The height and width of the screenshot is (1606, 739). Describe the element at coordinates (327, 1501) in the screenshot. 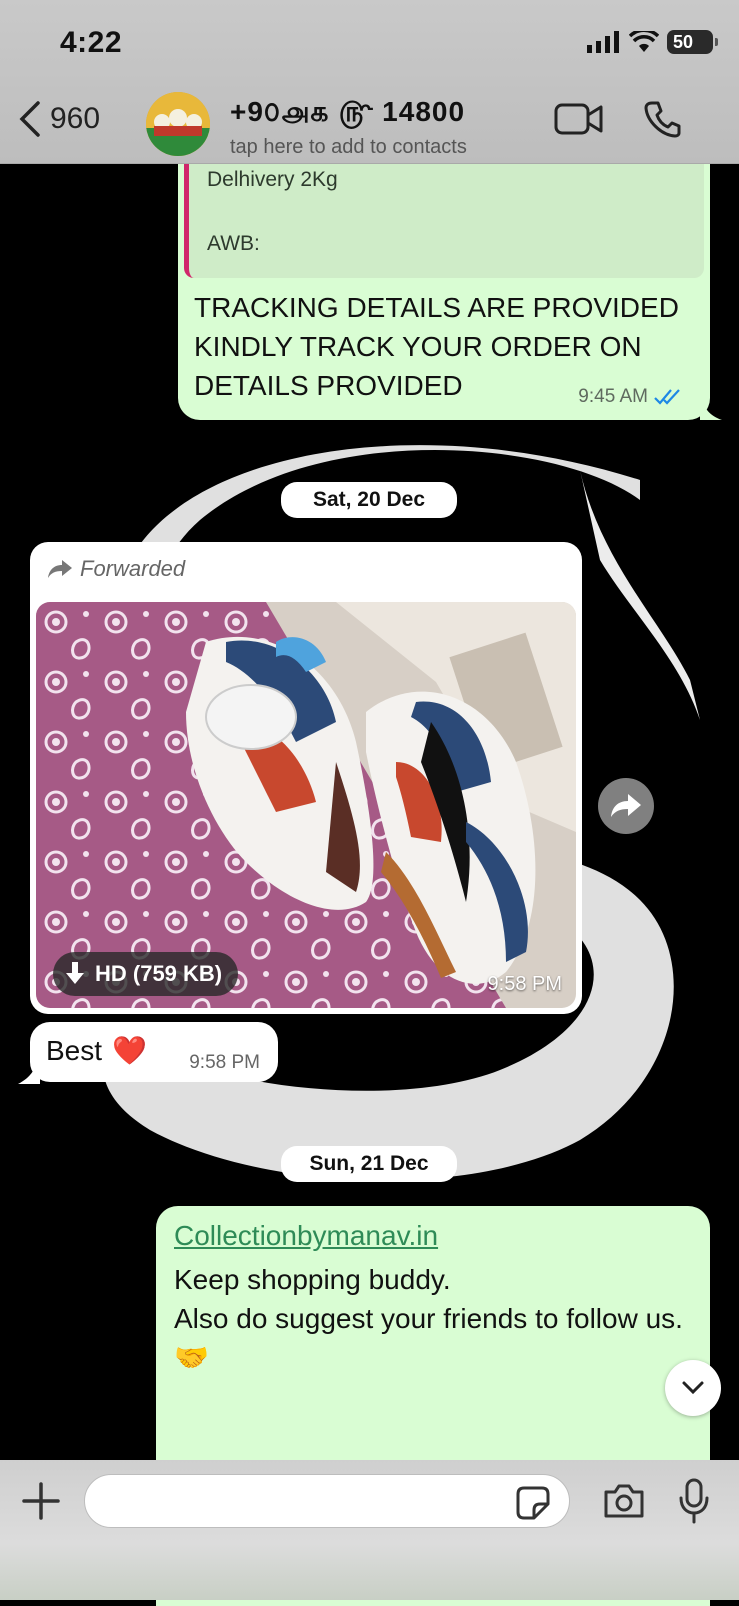

I see `message-input` at that location.